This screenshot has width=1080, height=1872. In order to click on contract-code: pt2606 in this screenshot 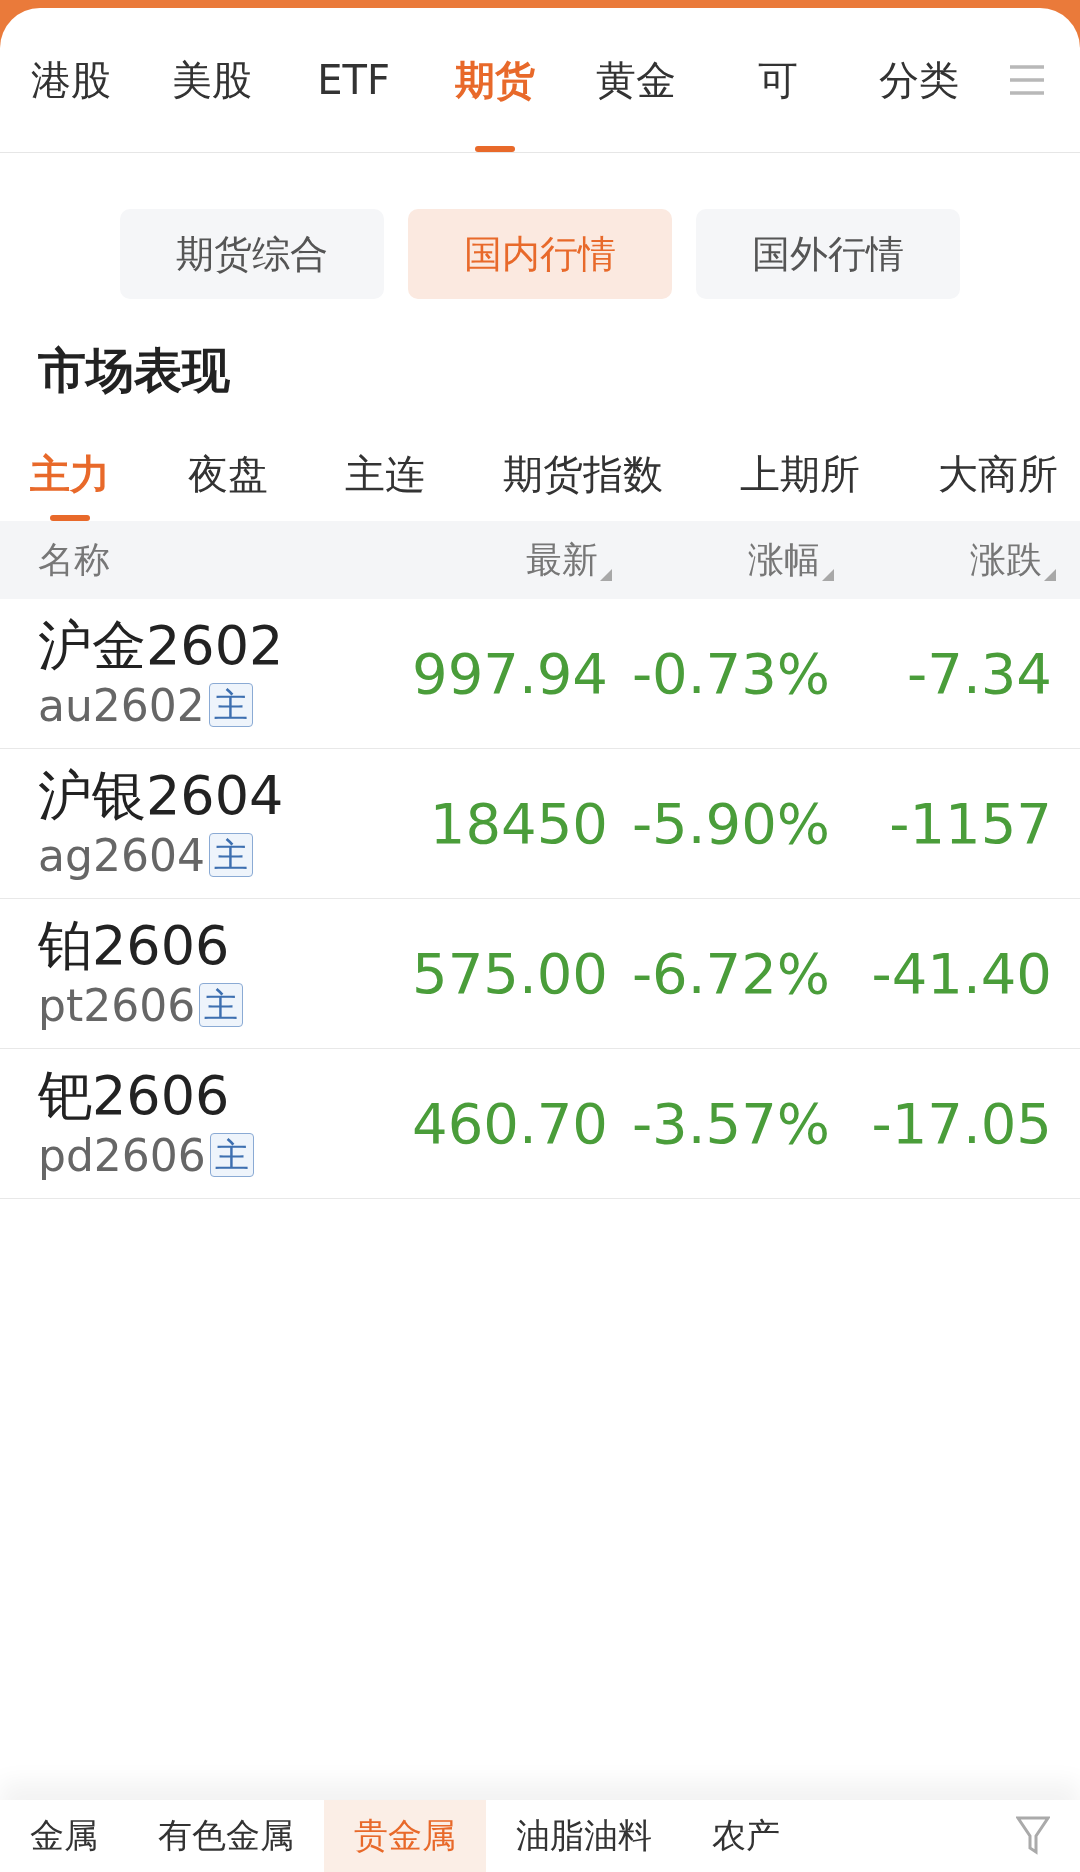, I will do `click(117, 1005)`.